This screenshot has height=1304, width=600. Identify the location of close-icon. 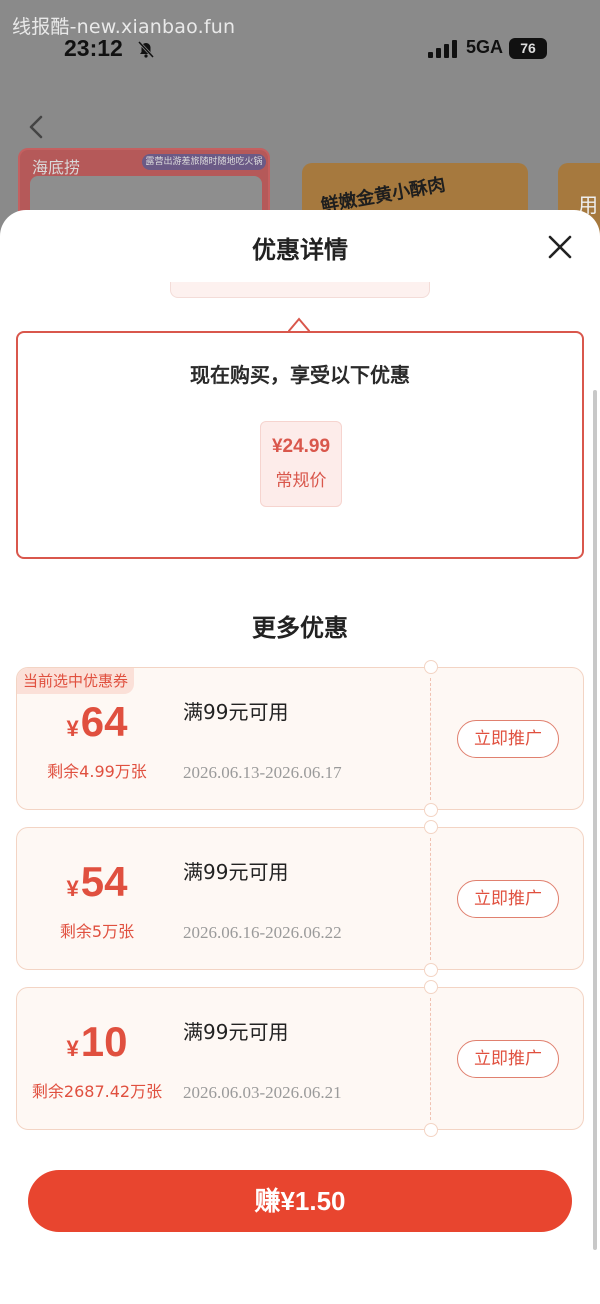
(560, 247).